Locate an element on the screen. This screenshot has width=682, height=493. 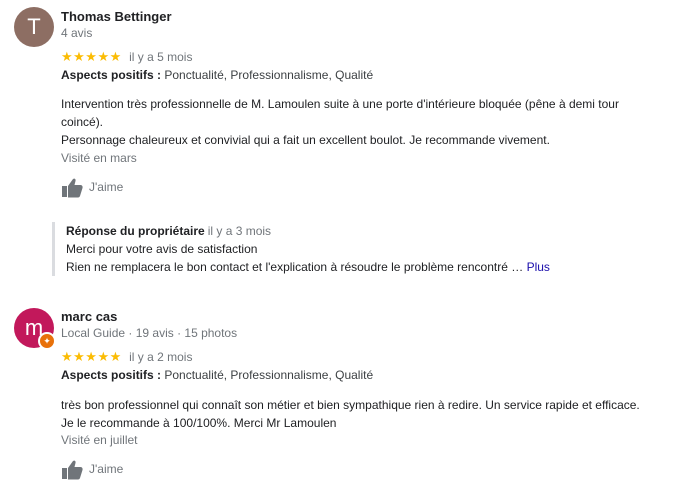
owner-reply-title: Réponse du propriétaire is located at coordinates (135, 231).